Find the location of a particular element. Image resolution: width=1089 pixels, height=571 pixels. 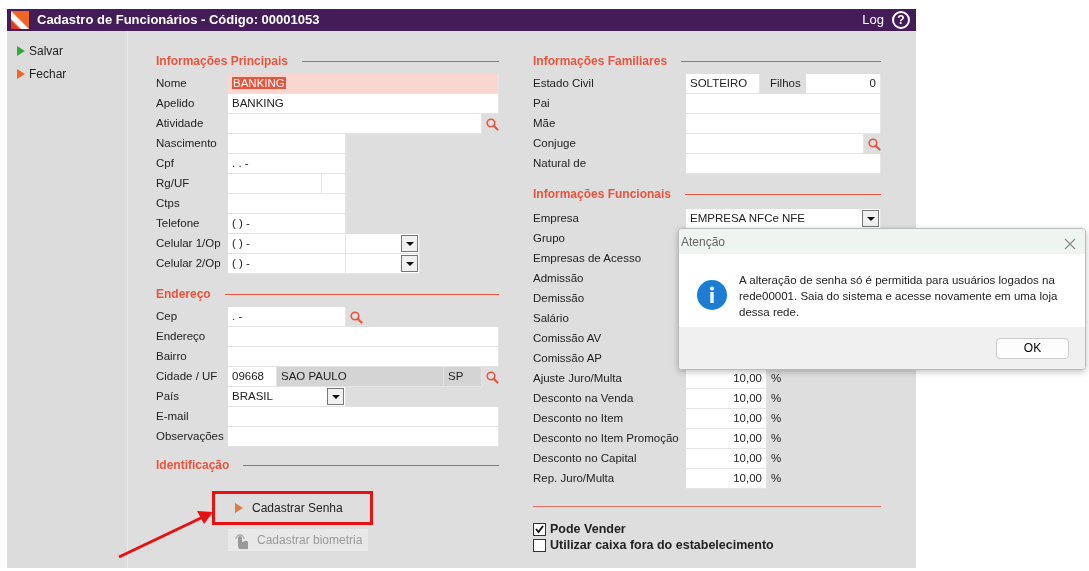

field-label: Empresa is located at coordinates (557, 219).